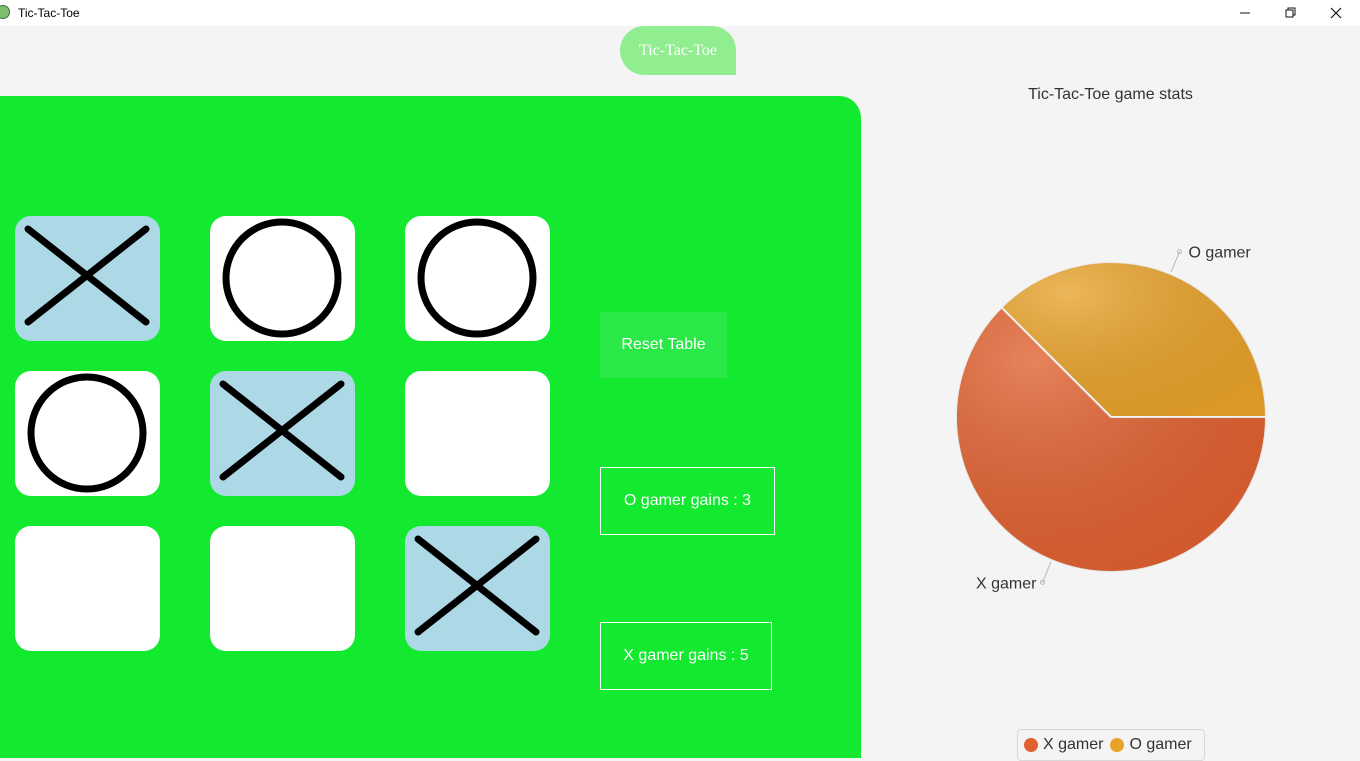 The width and height of the screenshot is (1360, 761). What do you see at coordinates (1160, 744) in the screenshot?
I see `legend-label-o: O gamer` at bounding box center [1160, 744].